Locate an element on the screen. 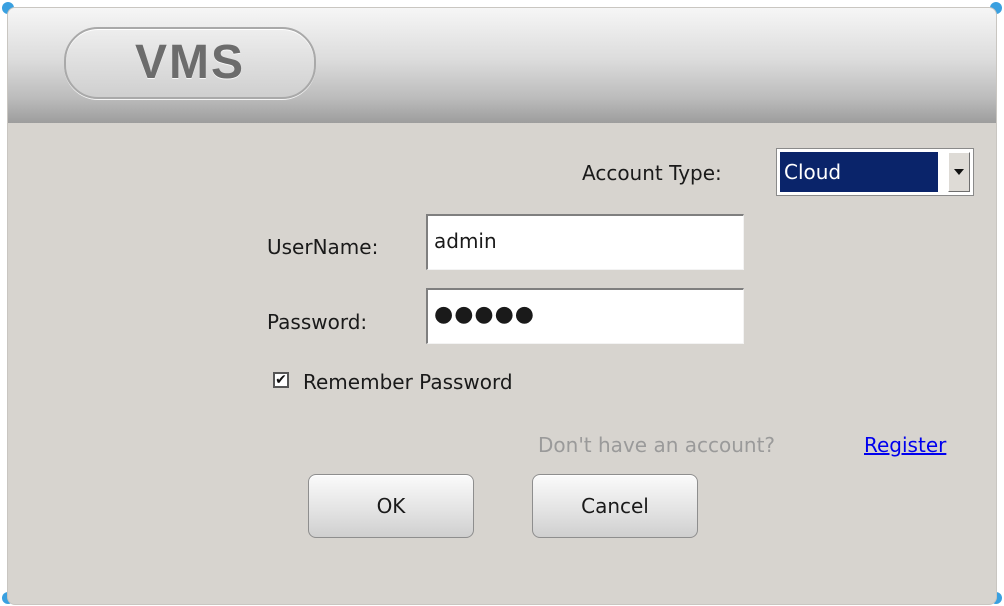 Image resolution: width=1004 pixels, height=606 pixels. check-icon: ✔ is located at coordinates (281, 380).